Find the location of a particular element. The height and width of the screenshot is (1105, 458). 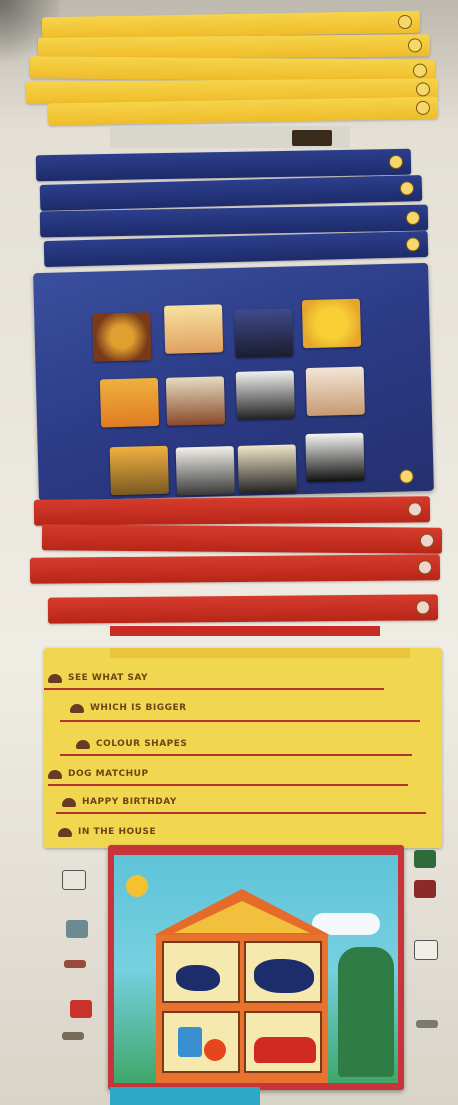

leaf-icon is located at coordinates (425, 859).